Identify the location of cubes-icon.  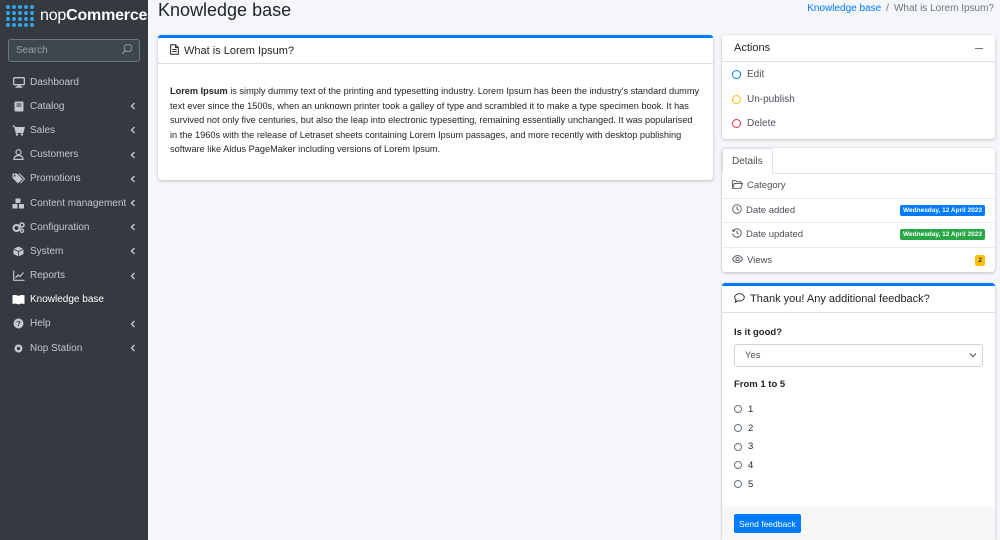
(18, 203).